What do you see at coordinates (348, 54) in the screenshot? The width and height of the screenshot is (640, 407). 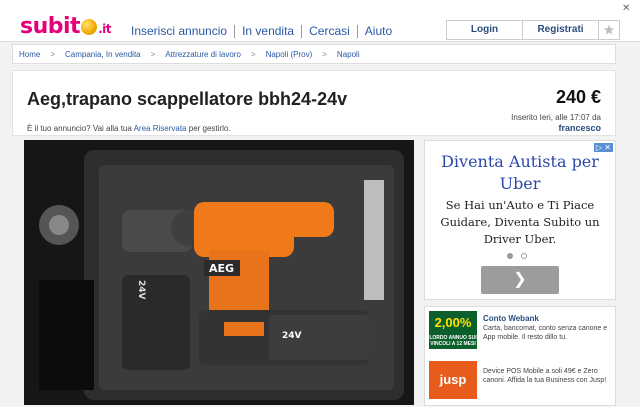 I see `breadcrumb-city: Napoli` at bounding box center [348, 54].